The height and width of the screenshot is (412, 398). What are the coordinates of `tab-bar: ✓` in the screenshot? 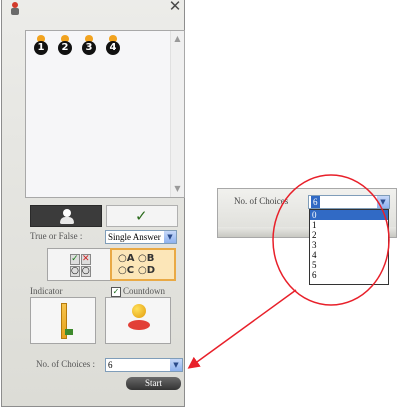 It's located at (104, 216).